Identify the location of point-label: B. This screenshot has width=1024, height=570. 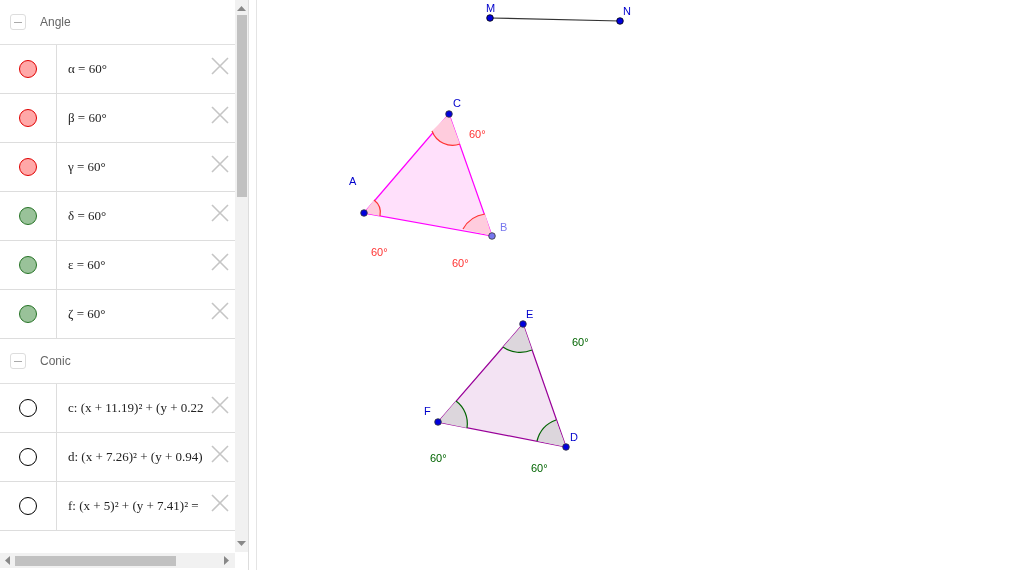
(504, 227).